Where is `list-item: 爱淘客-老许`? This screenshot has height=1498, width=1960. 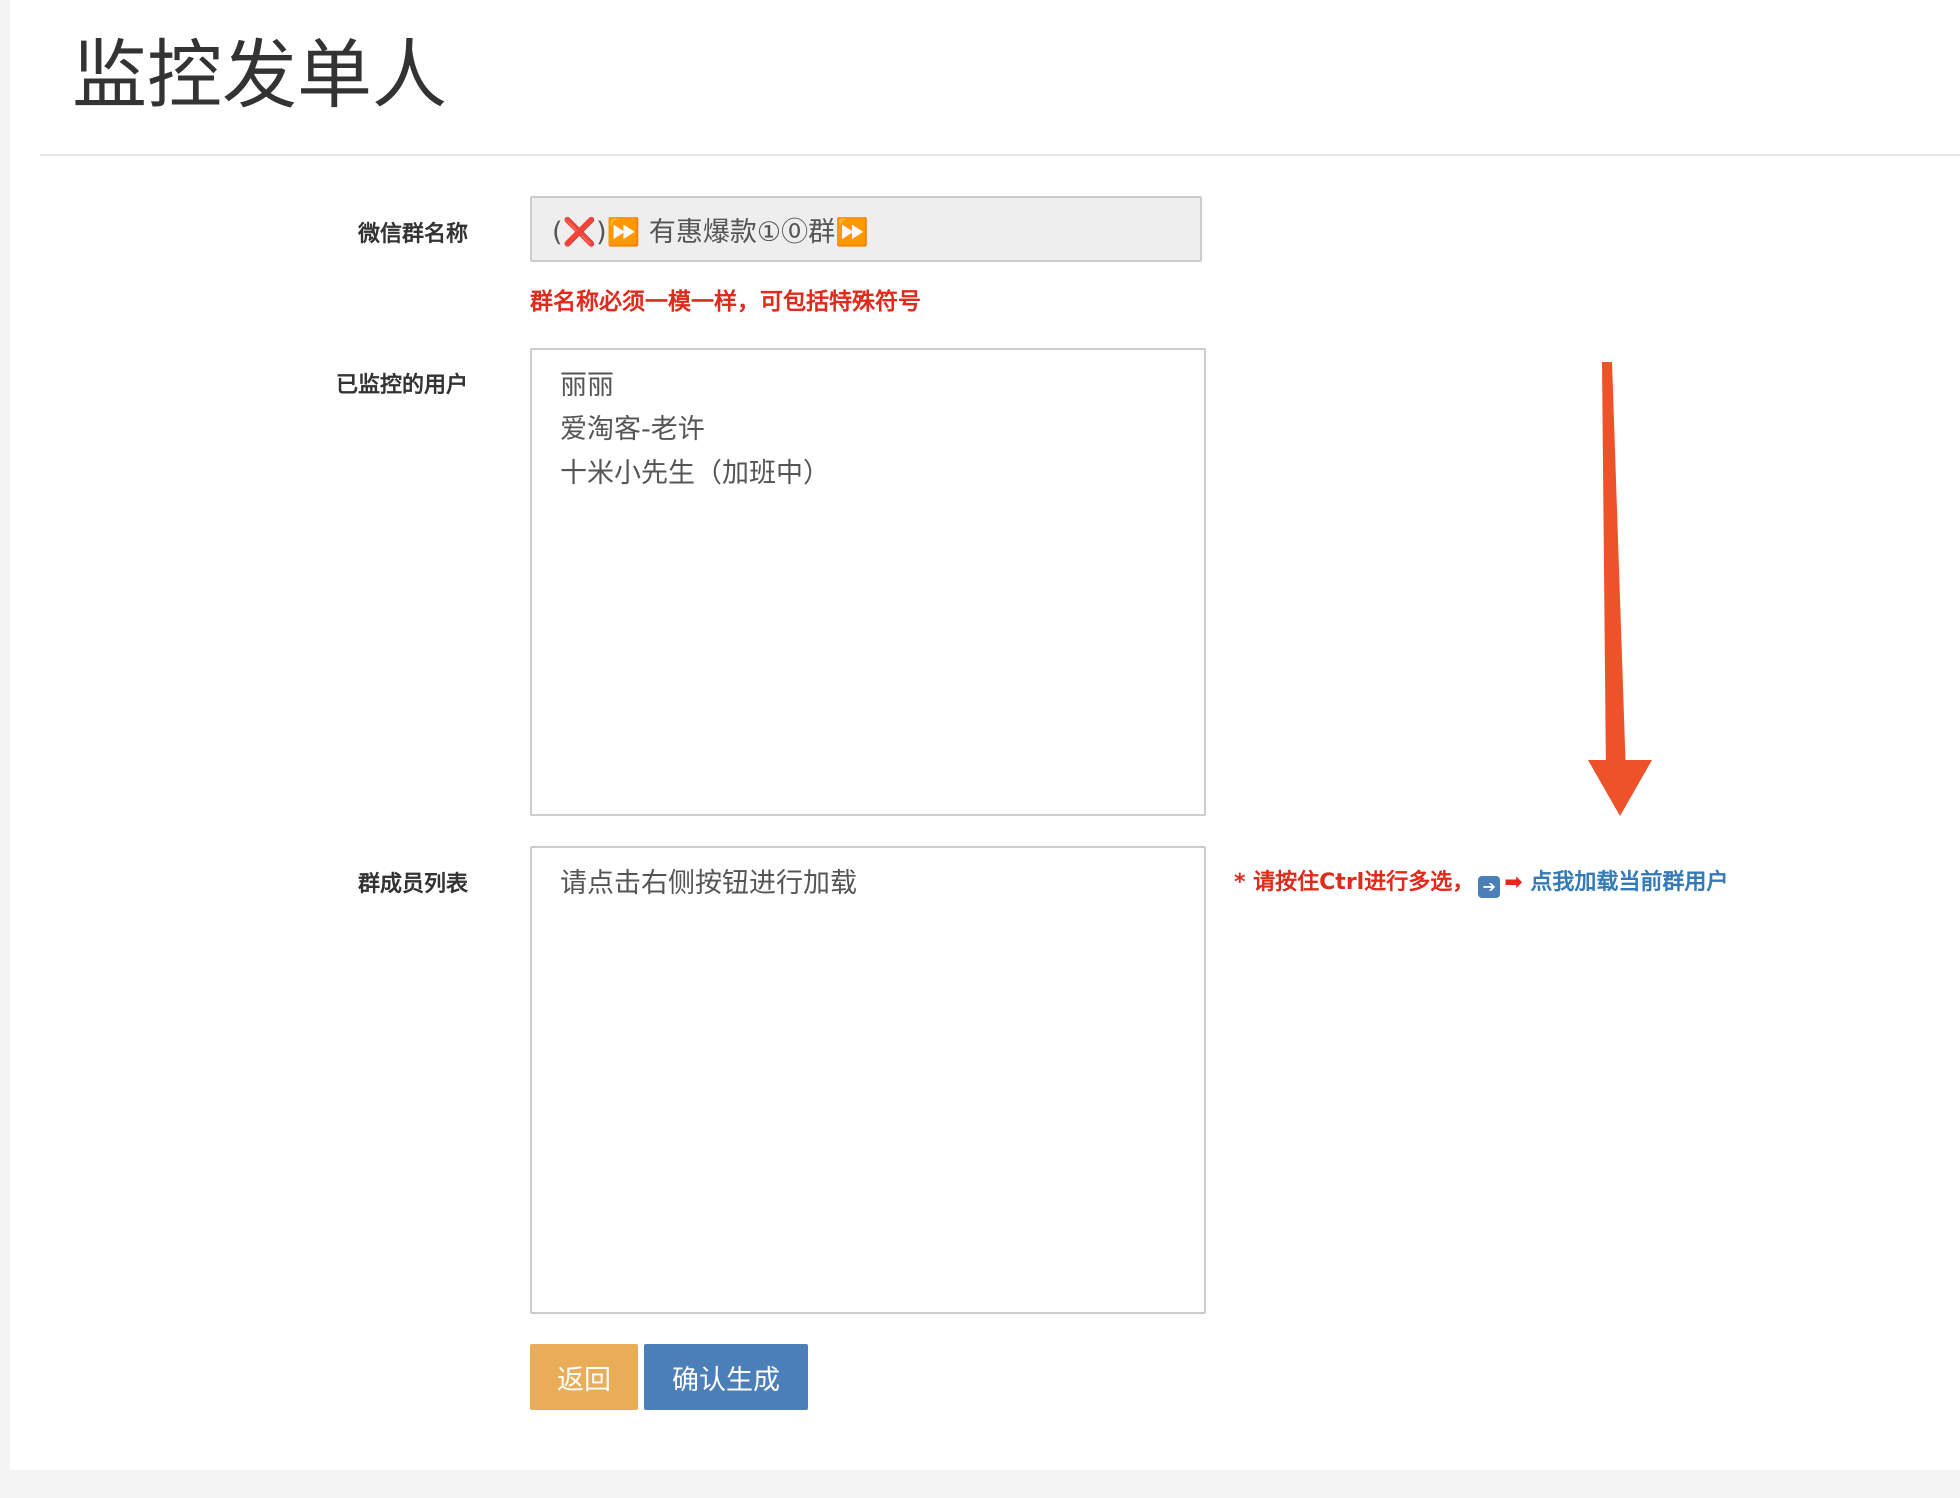 list-item: 爱淘客-老许 is located at coordinates (868, 430).